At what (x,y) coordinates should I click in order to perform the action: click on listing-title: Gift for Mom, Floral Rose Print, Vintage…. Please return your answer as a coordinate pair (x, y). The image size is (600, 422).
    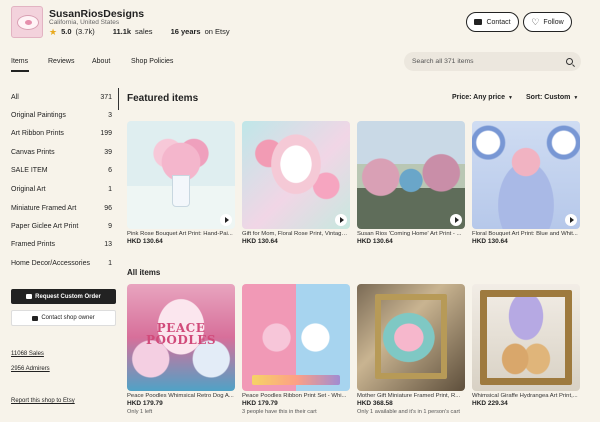
    Looking at the image, I should click on (296, 234).